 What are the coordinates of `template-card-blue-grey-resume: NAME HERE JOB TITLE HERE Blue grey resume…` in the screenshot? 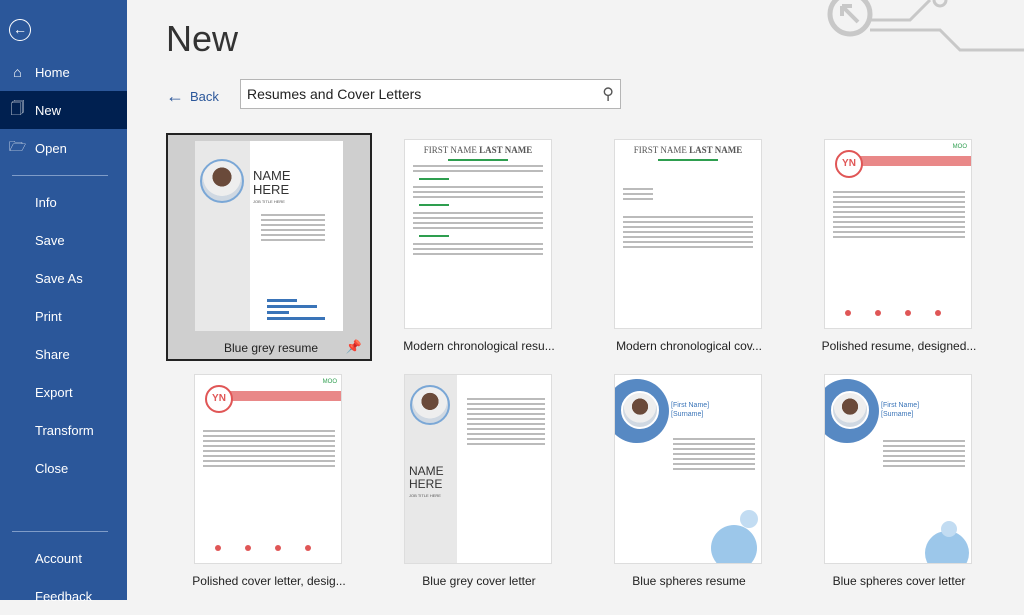 It's located at (269, 247).